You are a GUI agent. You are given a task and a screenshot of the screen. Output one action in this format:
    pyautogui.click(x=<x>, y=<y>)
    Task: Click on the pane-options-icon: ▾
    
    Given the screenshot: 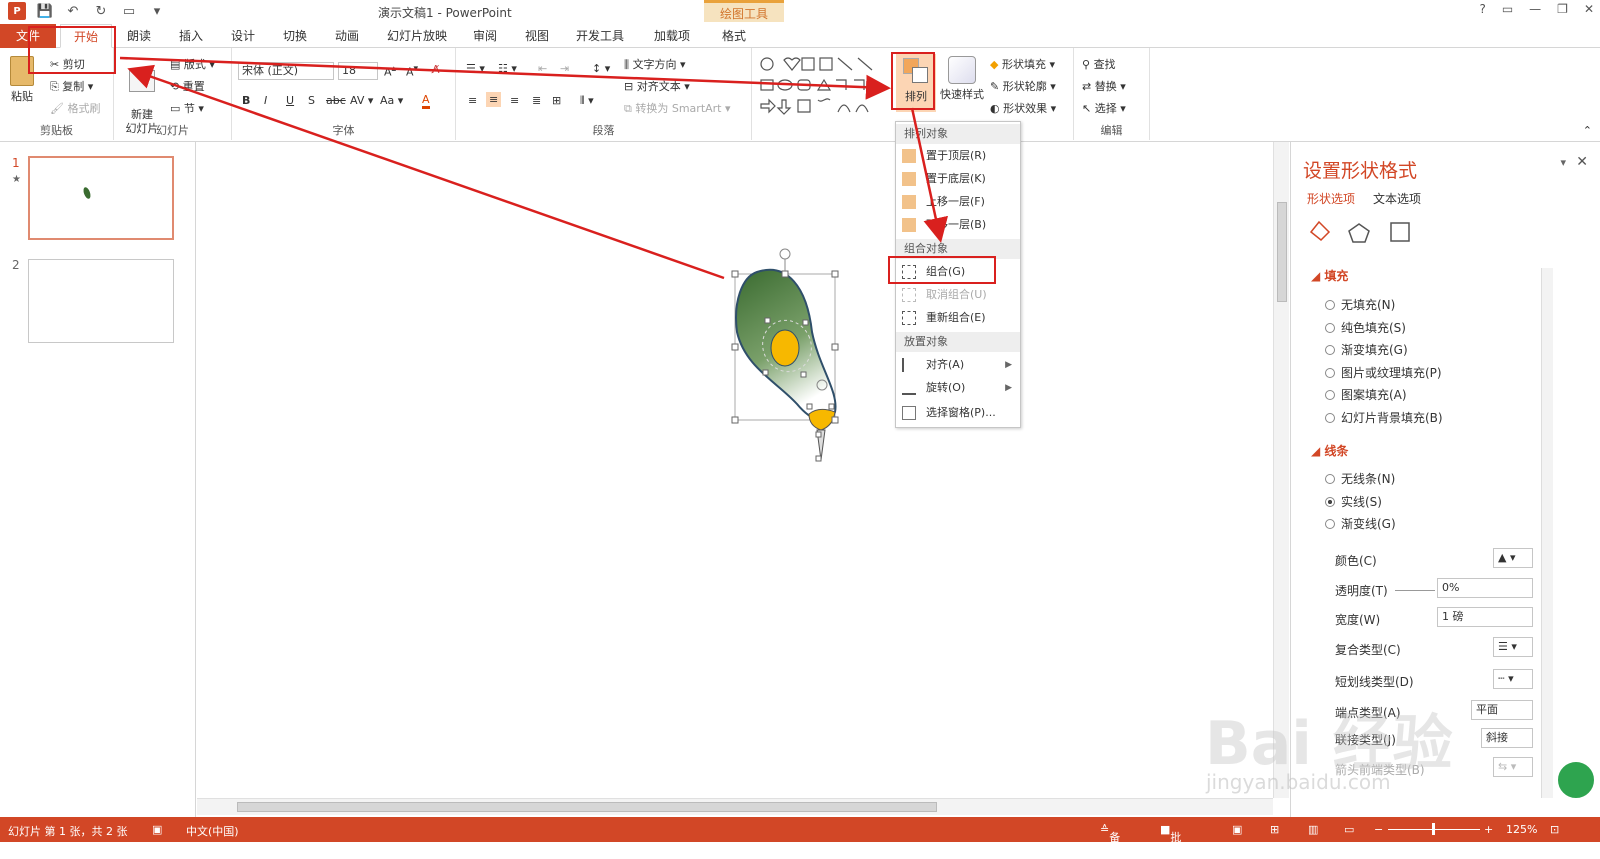 What is the action you would take?
    pyautogui.click(x=1563, y=162)
    